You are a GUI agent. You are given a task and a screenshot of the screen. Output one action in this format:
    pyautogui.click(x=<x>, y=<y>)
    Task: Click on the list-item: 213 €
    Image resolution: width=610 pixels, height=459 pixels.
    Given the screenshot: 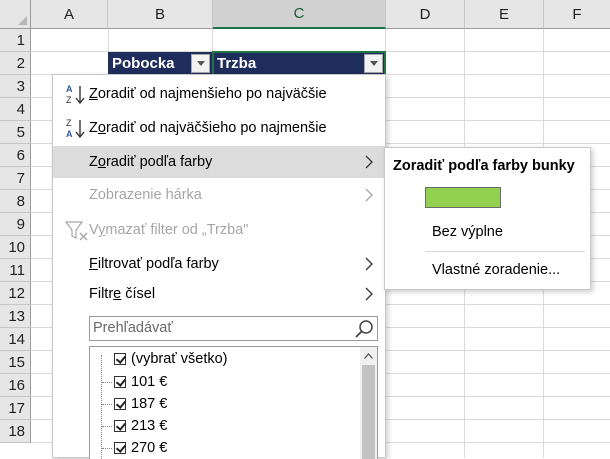 What is the action you would take?
    pyautogui.click(x=134, y=426)
    